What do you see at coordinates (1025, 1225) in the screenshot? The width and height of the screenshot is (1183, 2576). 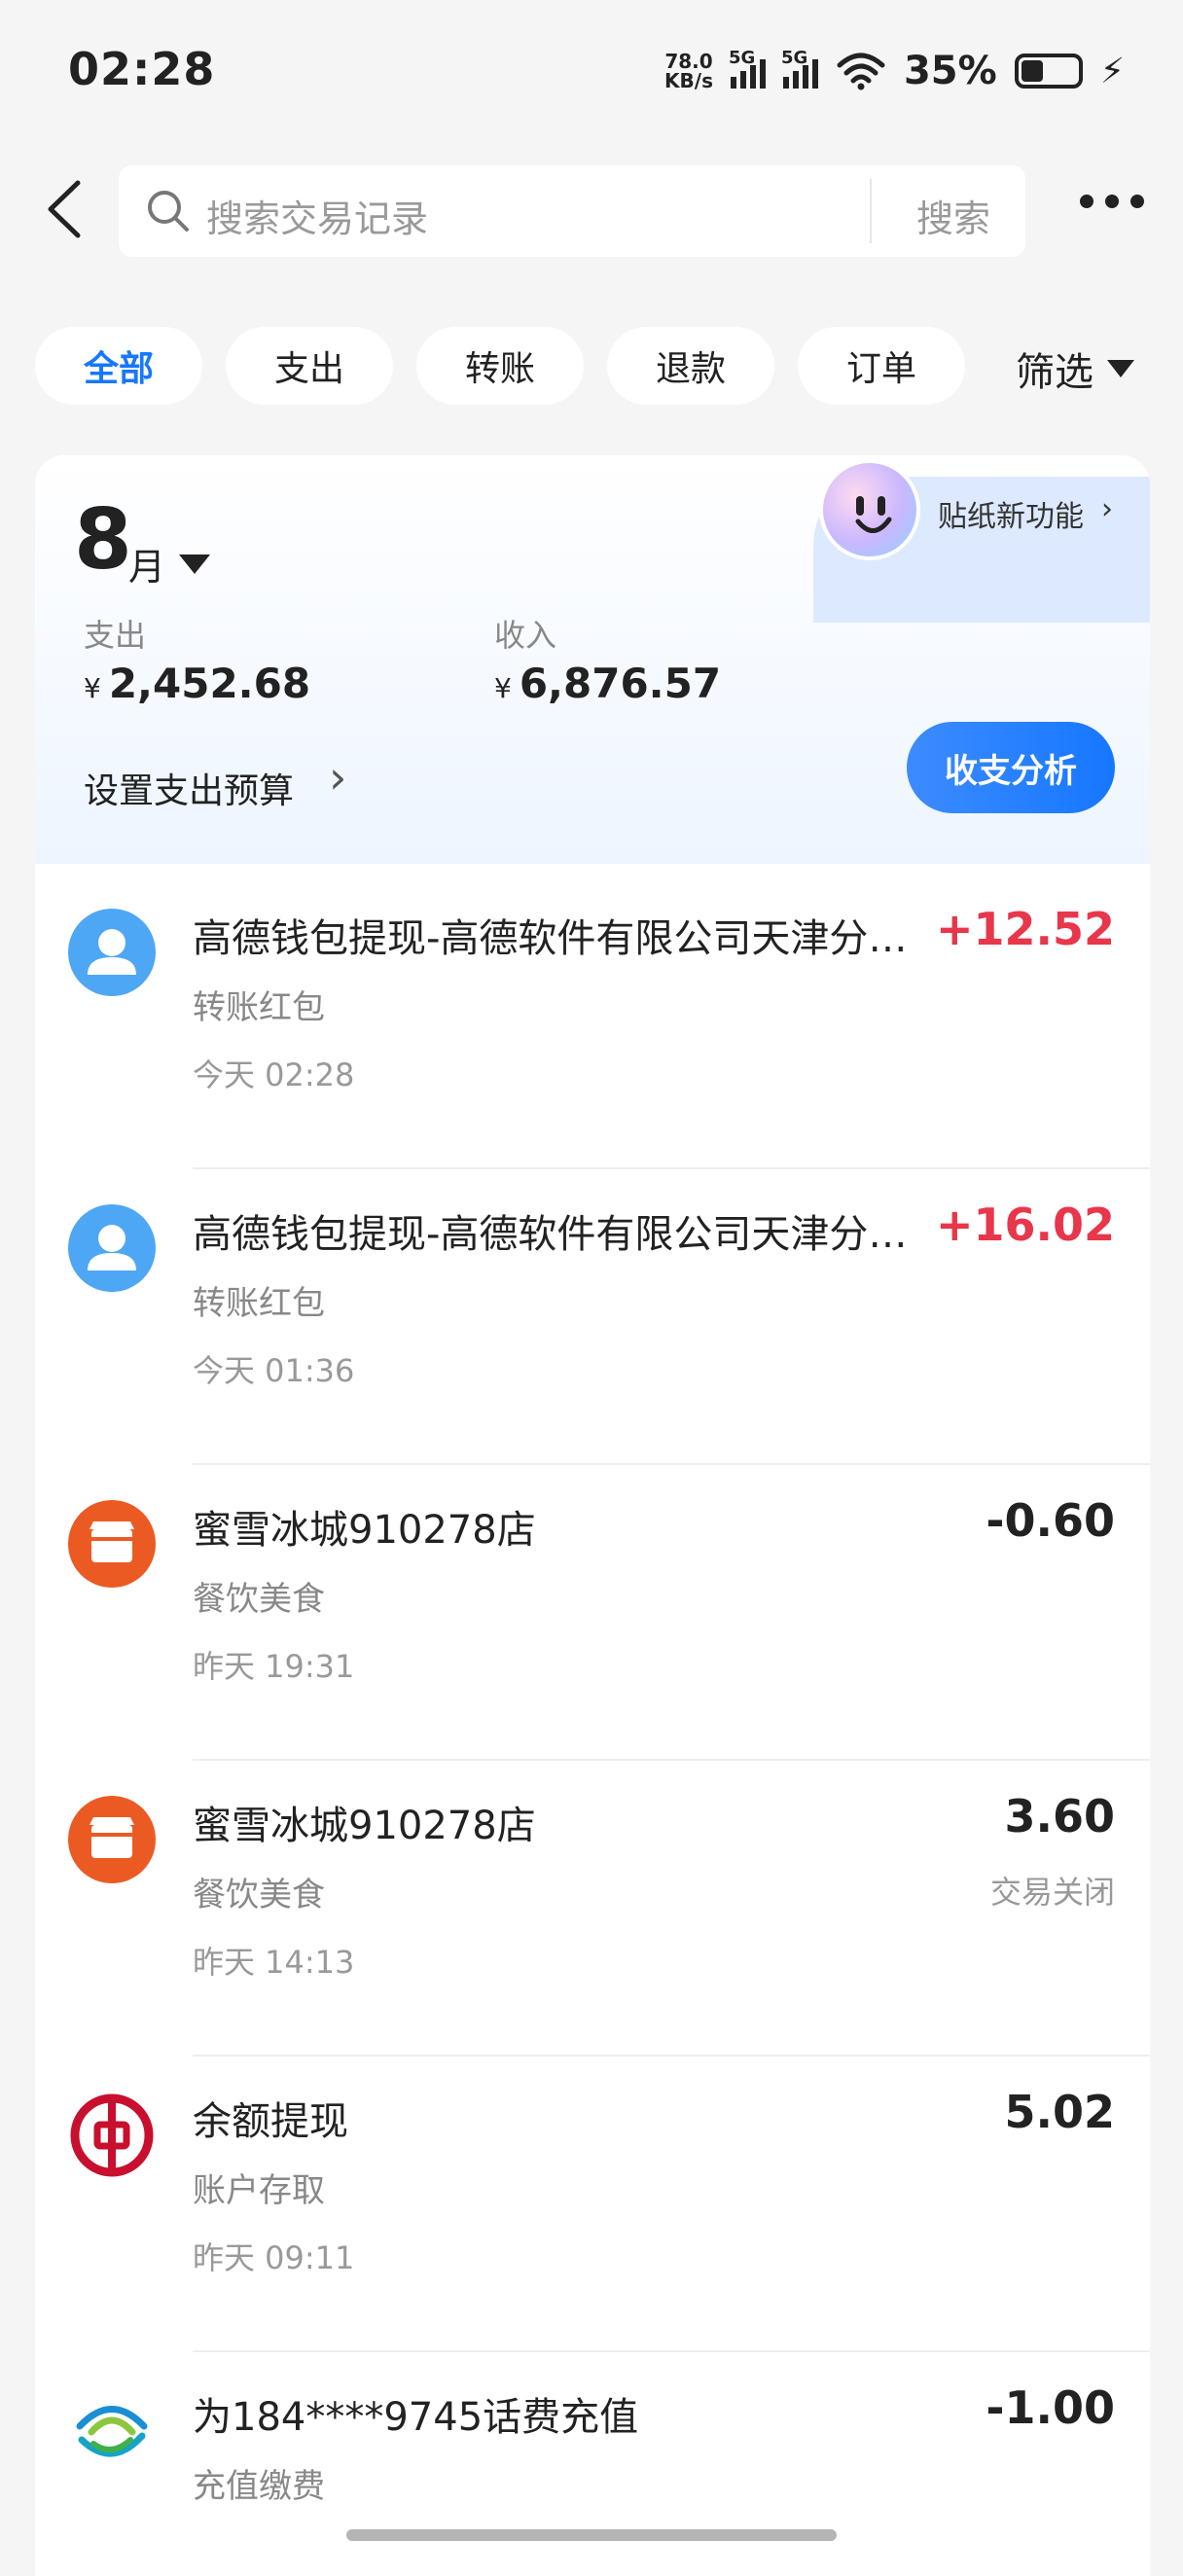 I see `transaction-amount: +16.02` at bounding box center [1025, 1225].